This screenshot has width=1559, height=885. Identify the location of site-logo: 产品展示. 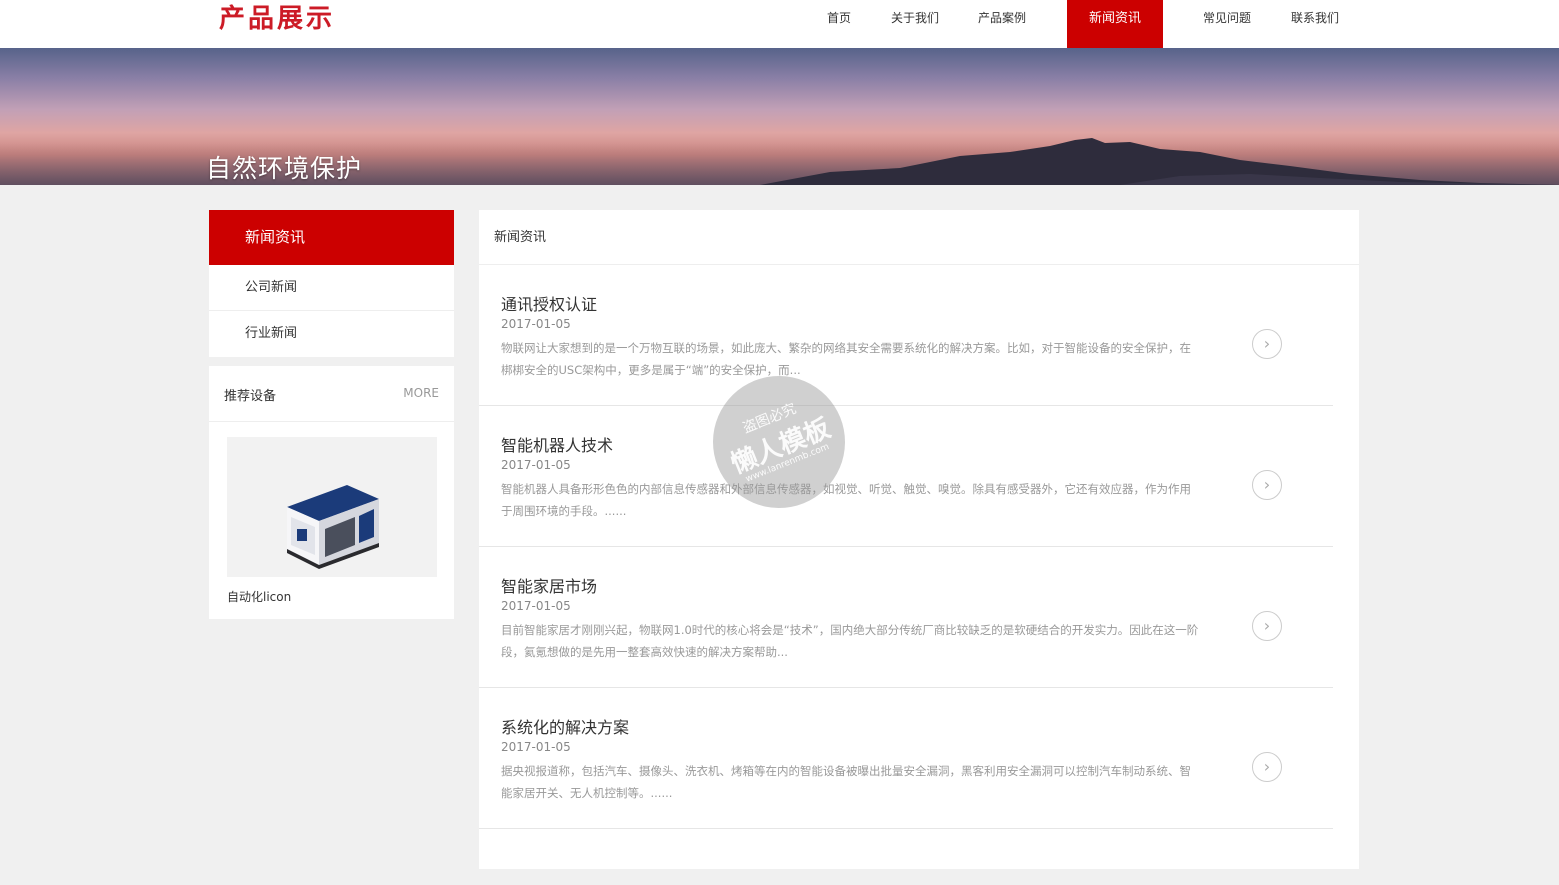
(277, 19).